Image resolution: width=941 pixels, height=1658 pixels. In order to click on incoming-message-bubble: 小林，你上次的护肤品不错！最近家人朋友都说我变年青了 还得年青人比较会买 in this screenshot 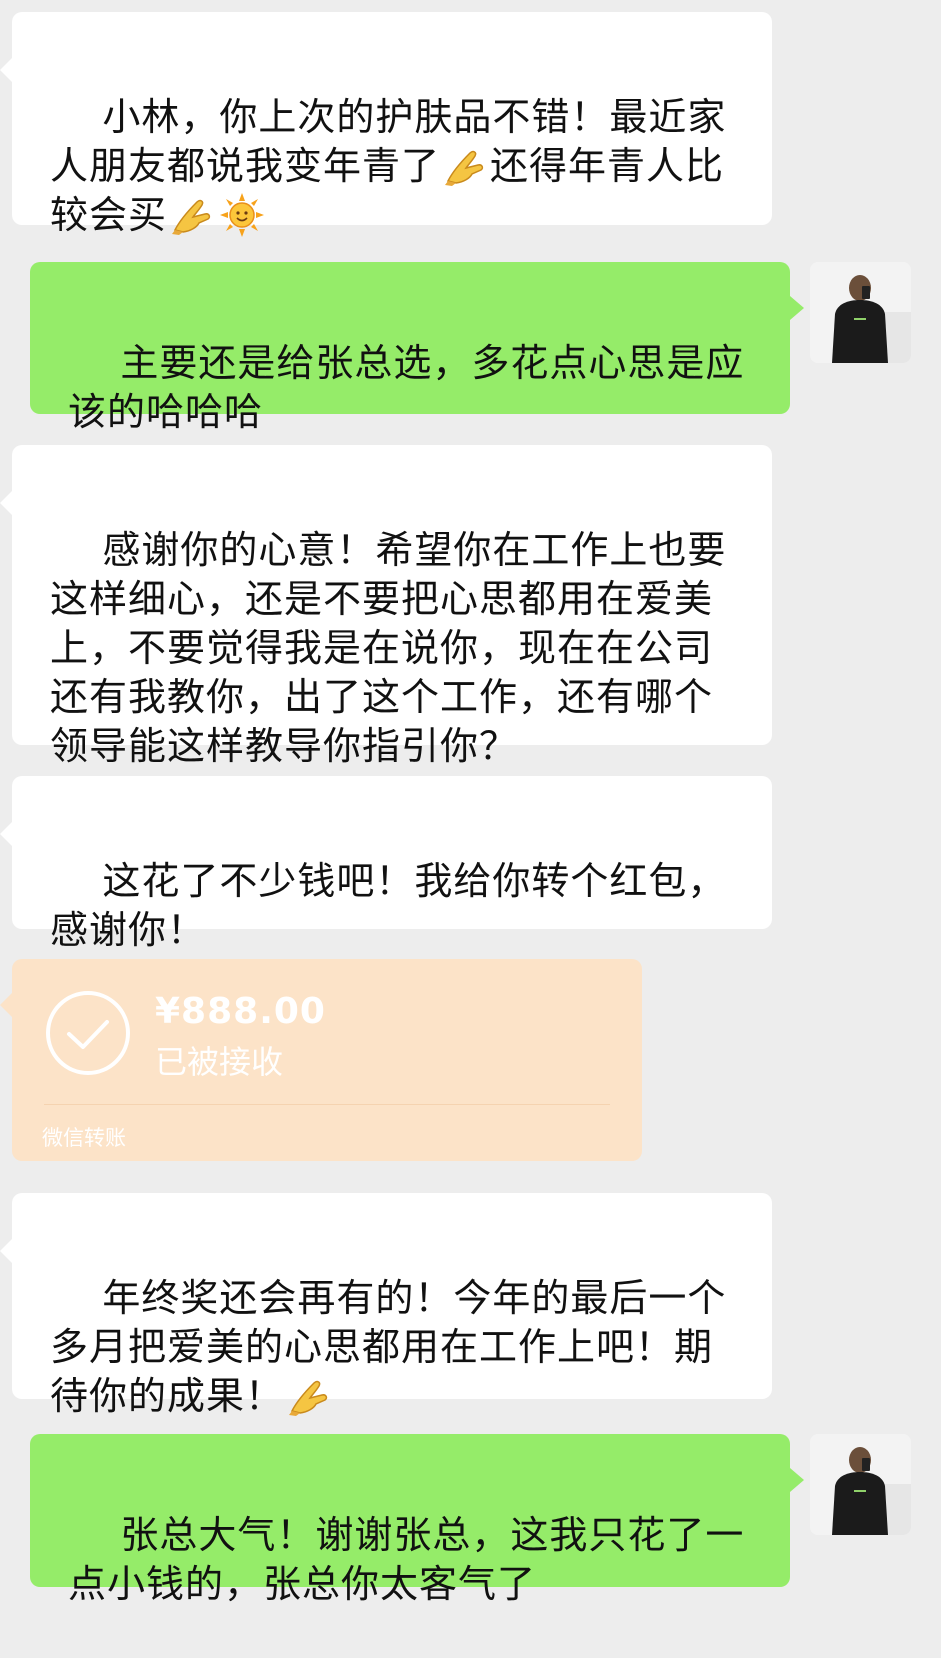, I will do `click(386, 124)`.